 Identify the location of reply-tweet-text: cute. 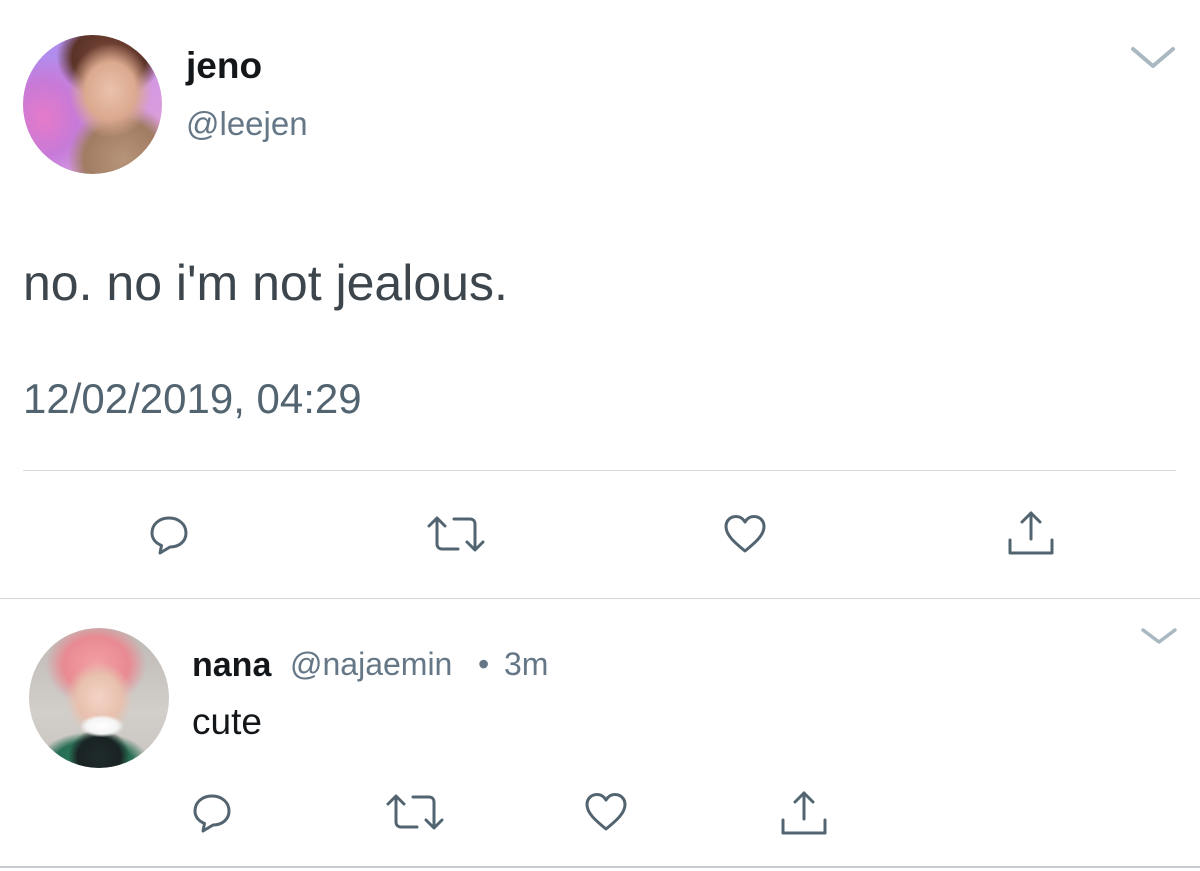
(227, 721).